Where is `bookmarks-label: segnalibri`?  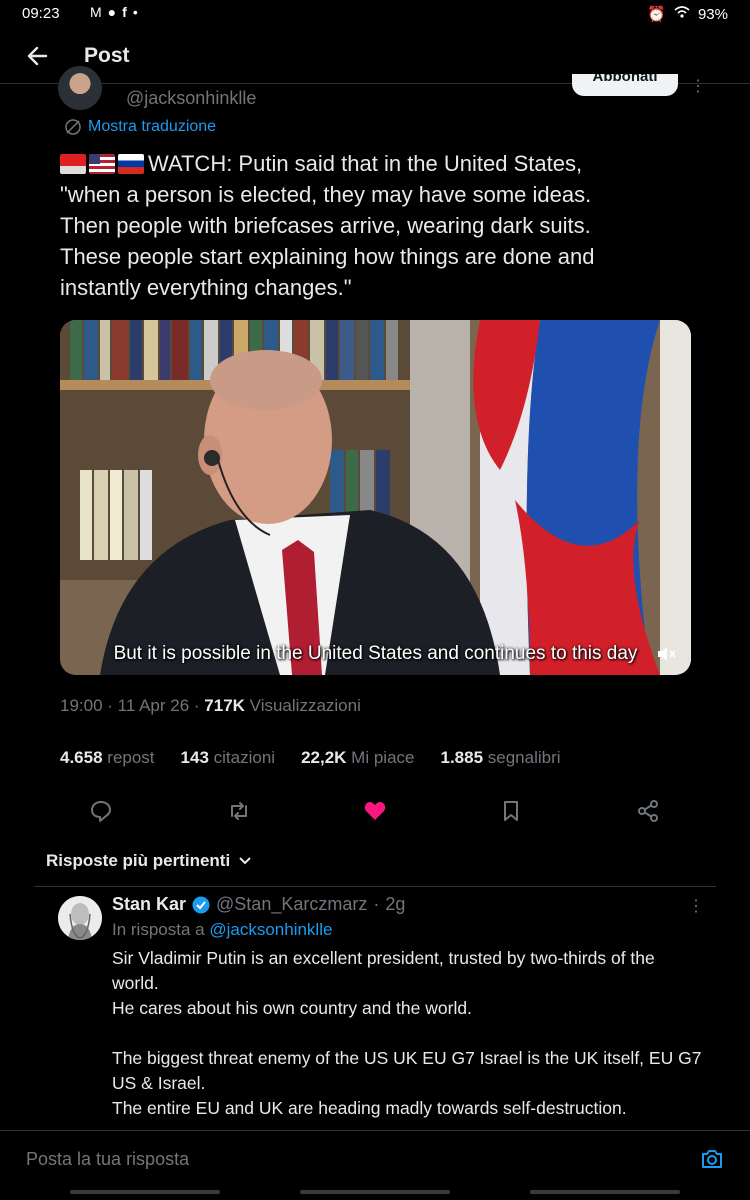 bookmarks-label: segnalibri is located at coordinates (524, 757).